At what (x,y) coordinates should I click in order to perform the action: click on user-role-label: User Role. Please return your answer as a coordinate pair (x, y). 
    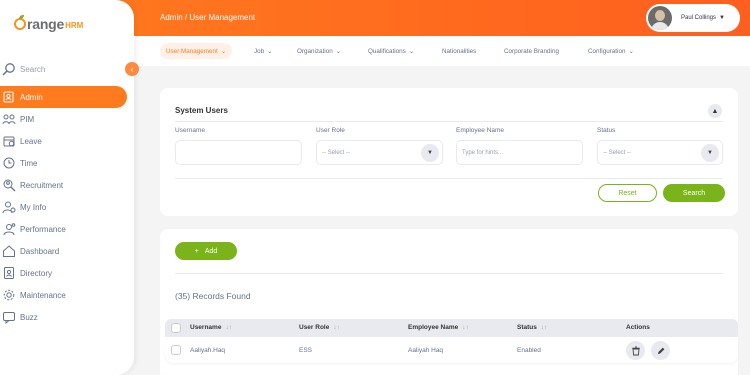
    Looking at the image, I should click on (330, 130).